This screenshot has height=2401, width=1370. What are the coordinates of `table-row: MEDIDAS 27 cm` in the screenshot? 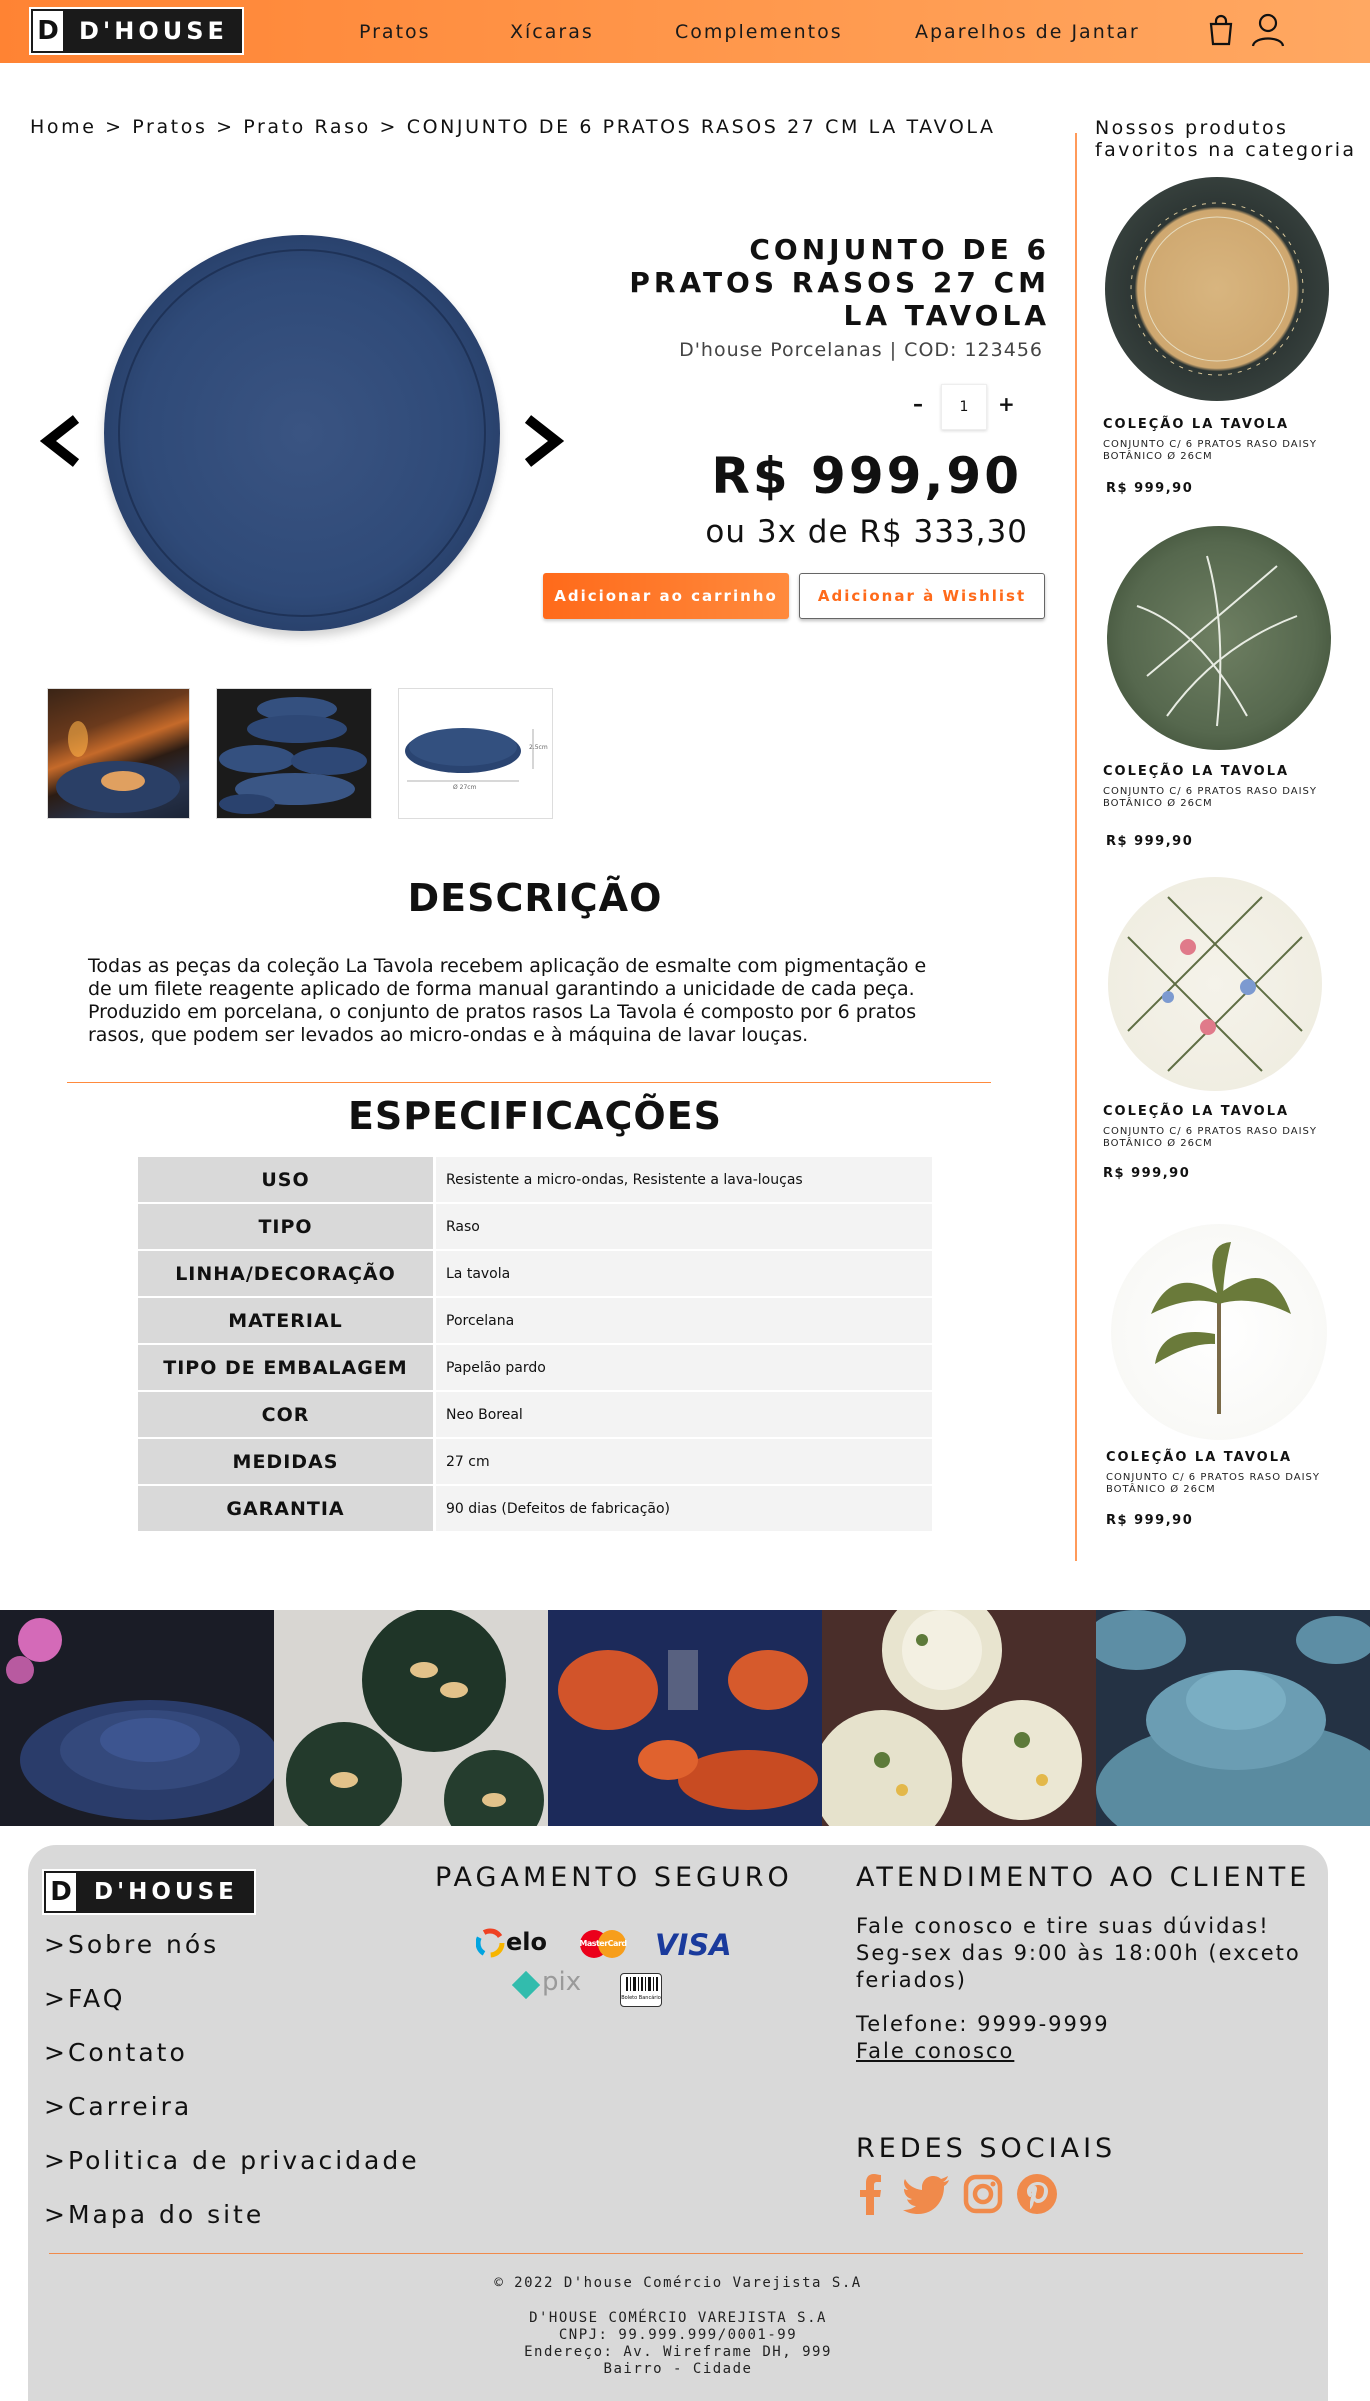 It's located at (535, 1461).